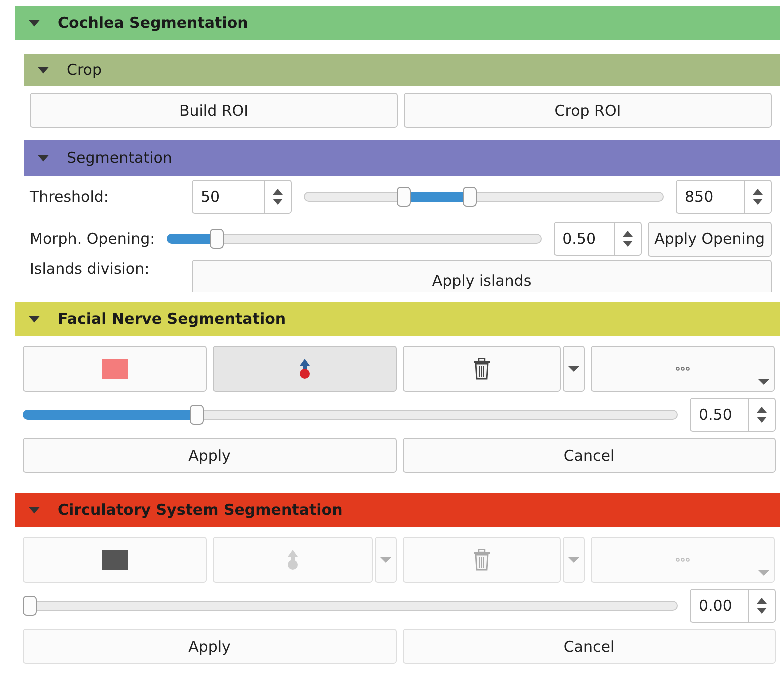 Image resolution: width=780 pixels, height=692 pixels. I want to click on section-header: Cochlea Segmentation, so click(397, 23).